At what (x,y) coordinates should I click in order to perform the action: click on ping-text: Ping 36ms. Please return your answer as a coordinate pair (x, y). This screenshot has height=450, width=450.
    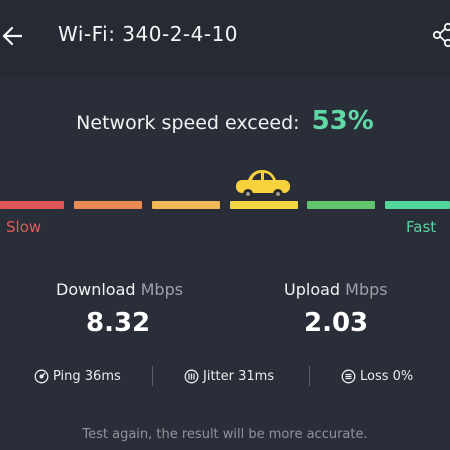
    Looking at the image, I should click on (87, 376).